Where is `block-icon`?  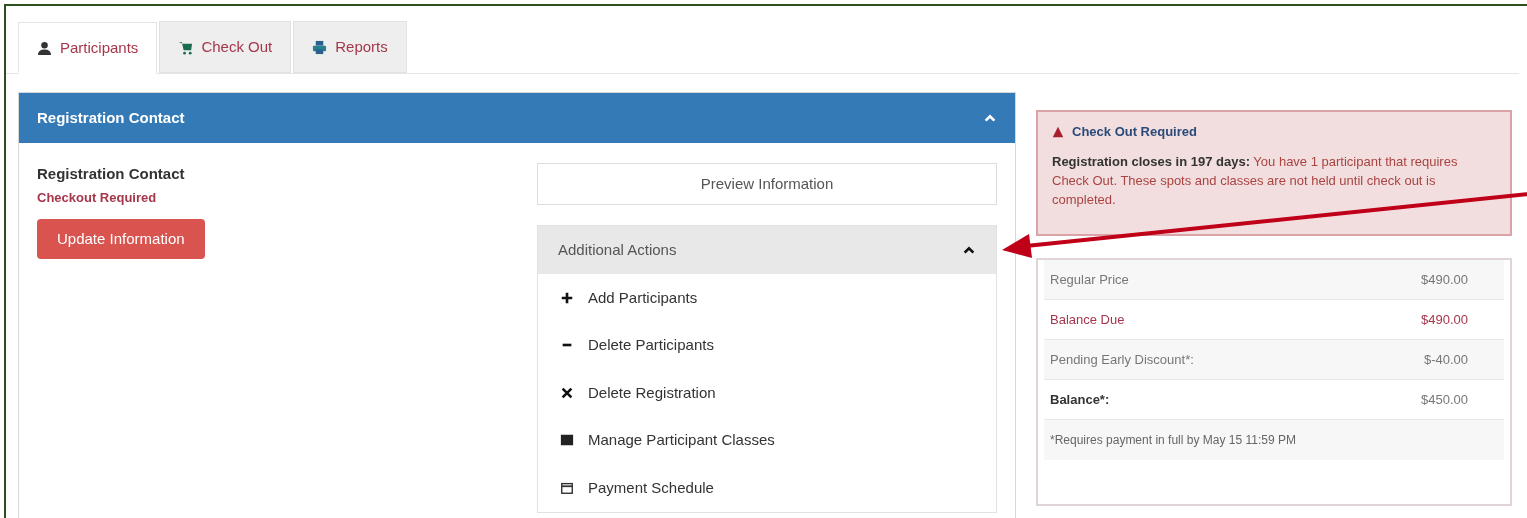 block-icon is located at coordinates (567, 440).